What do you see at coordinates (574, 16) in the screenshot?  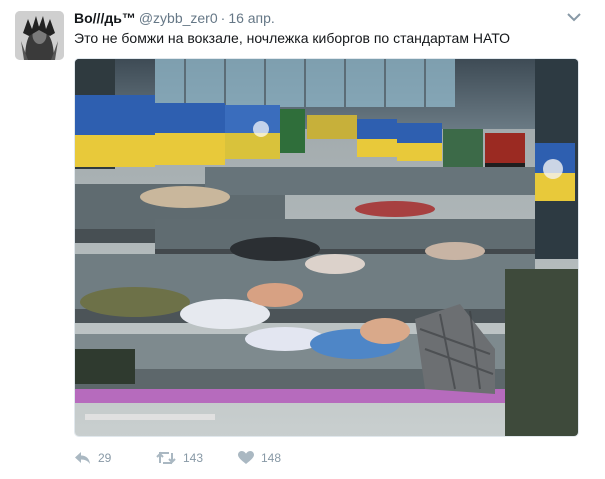 I see `chevron-down-icon` at bounding box center [574, 16].